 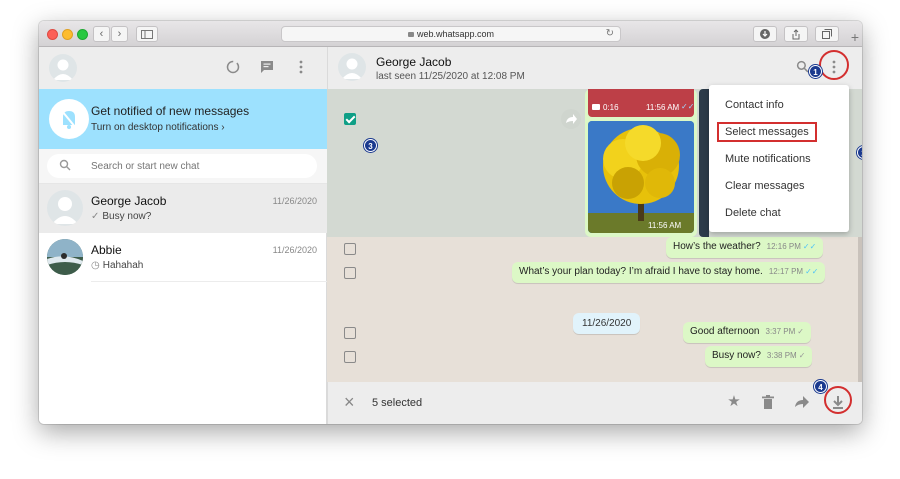 I want to click on conversation-title: George Jacob, so click(x=413, y=62).